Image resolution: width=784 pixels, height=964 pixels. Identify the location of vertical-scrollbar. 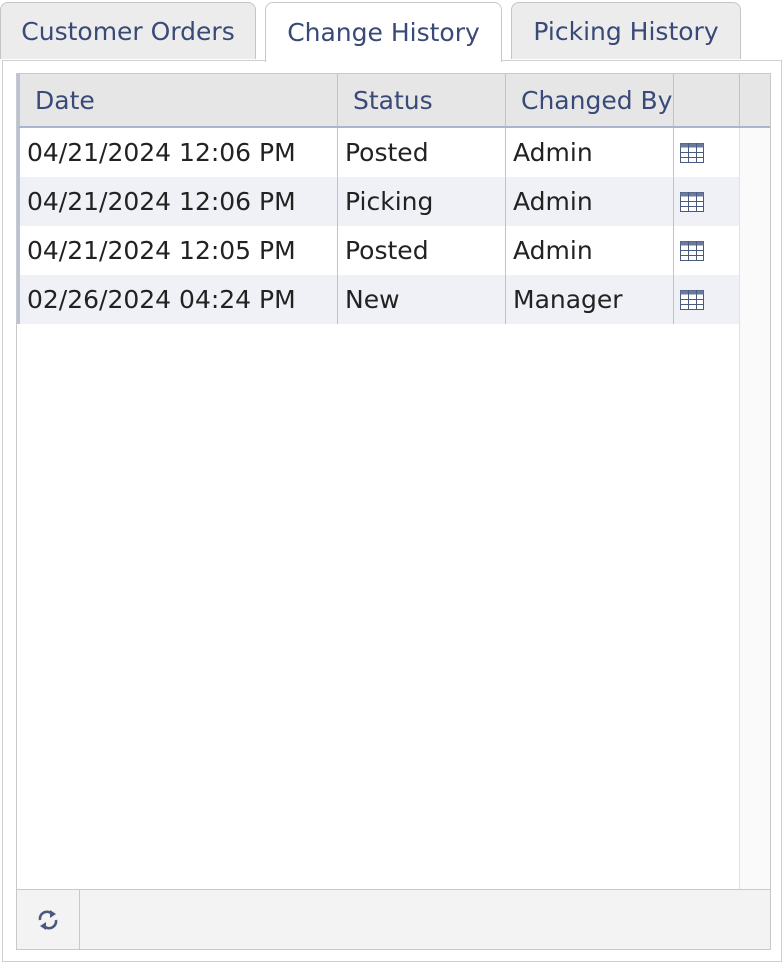
(754, 508).